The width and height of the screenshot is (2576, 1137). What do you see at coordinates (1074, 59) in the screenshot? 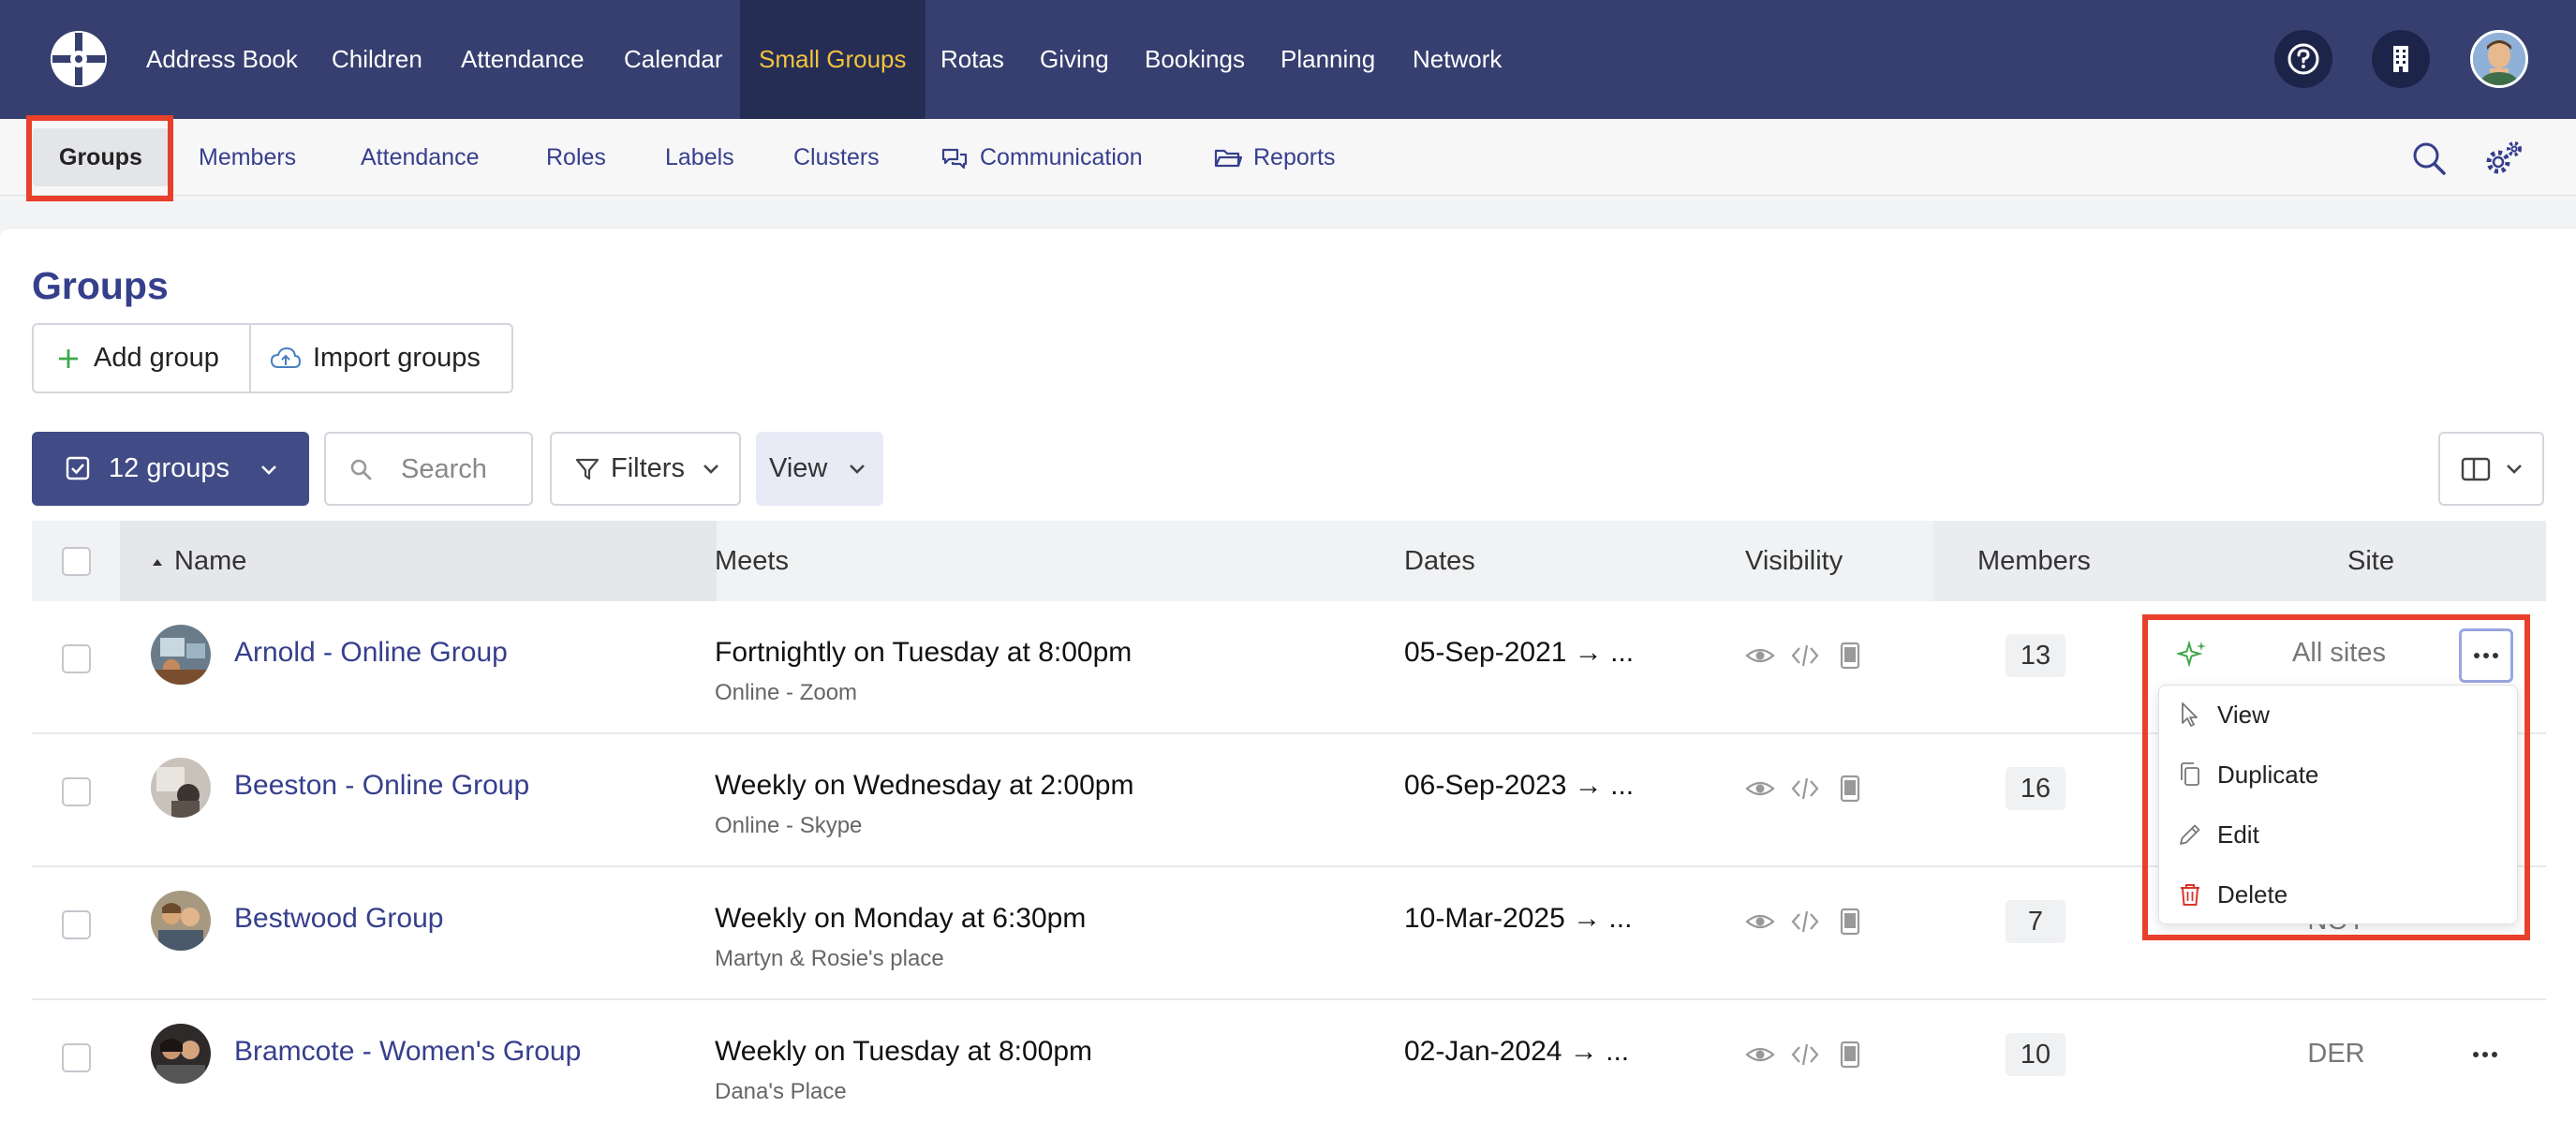
I see `nav-giving: Giving` at bounding box center [1074, 59].